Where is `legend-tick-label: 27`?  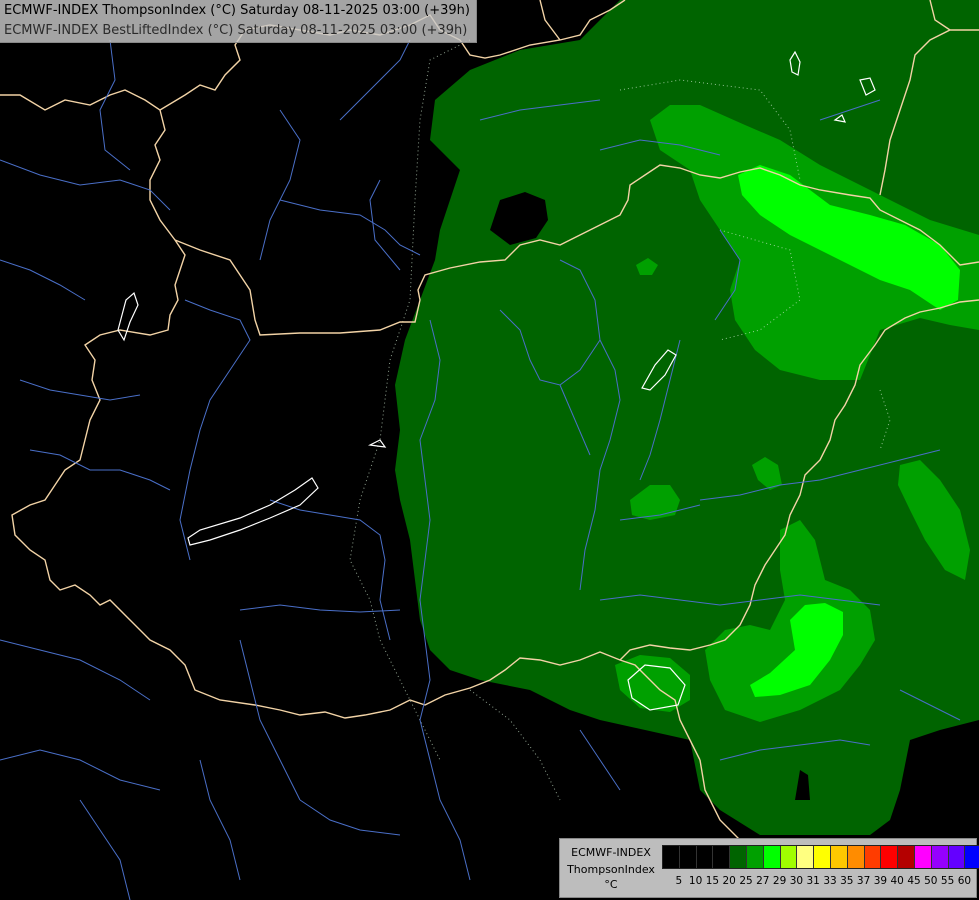
legend-tick-label: 27 is located at coordinates (763, 881).